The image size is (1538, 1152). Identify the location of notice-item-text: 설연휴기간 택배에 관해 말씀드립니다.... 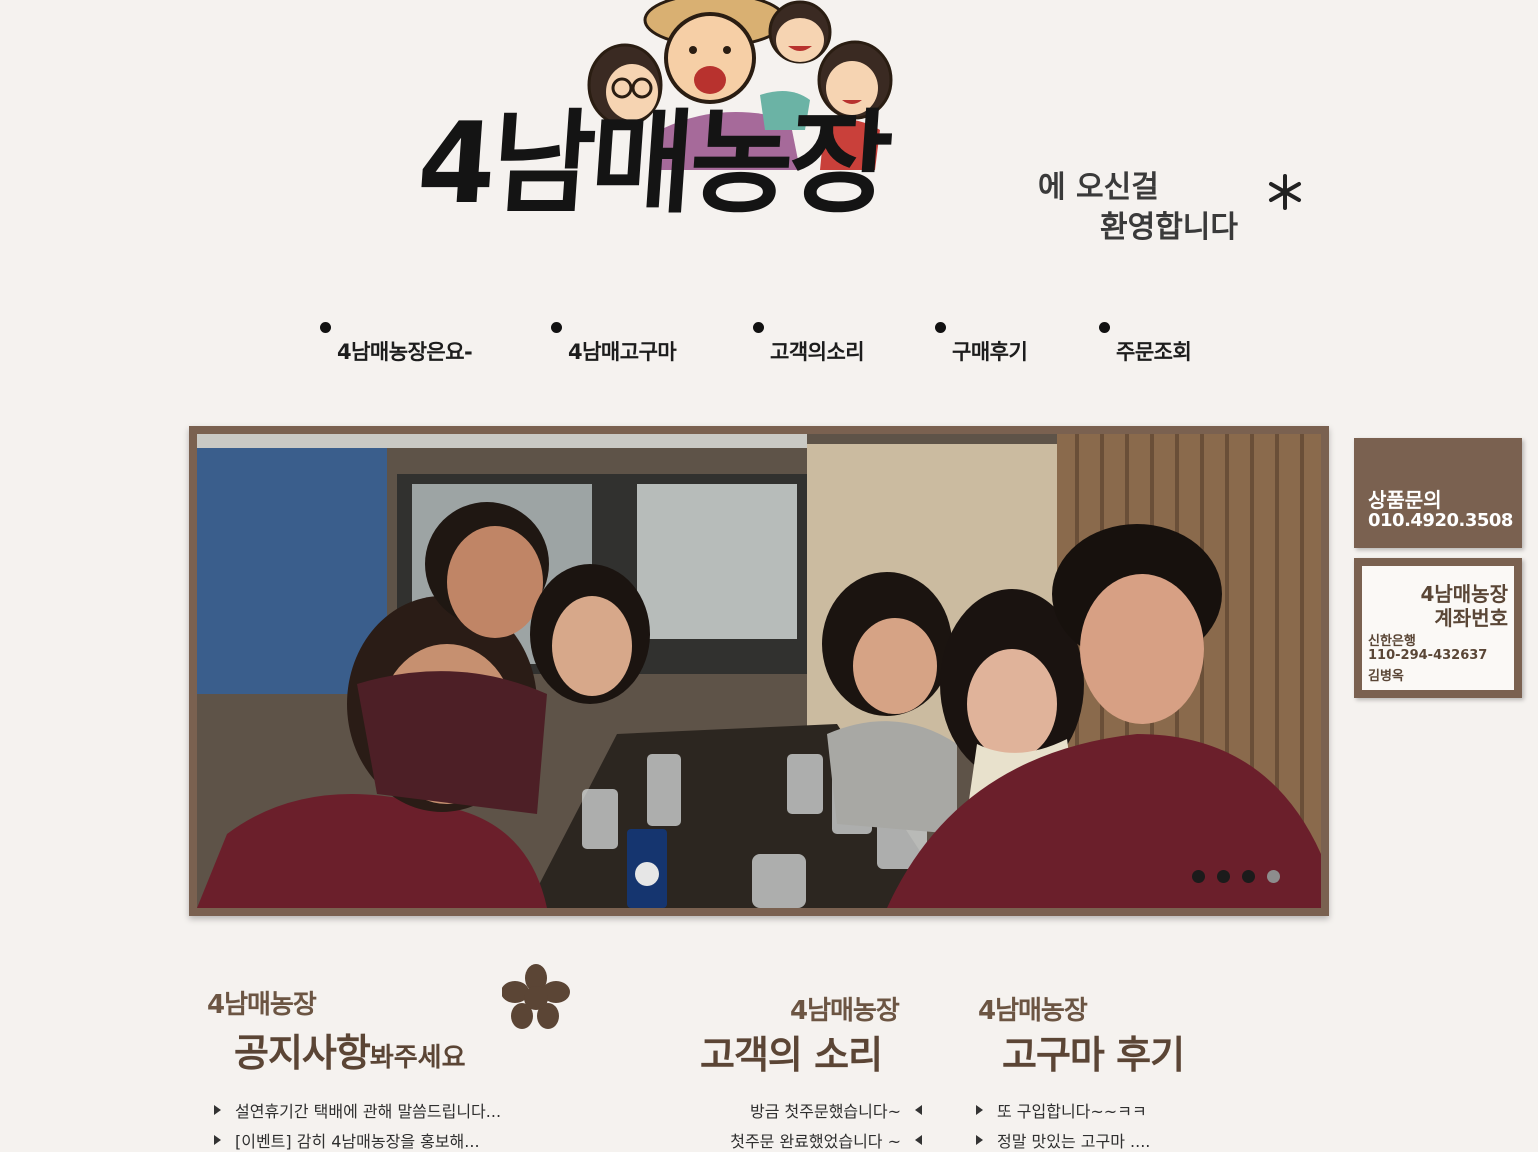
(368, 1111).